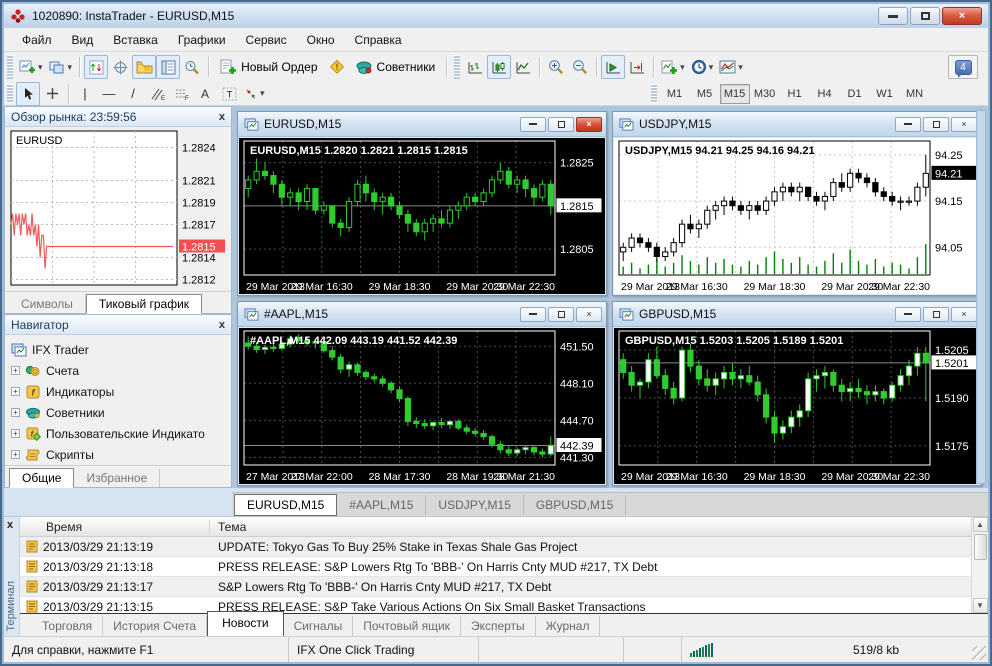  What do you see at coordinates (155, 626) in the screenshot?
I see `tab-account-history: История Счета` at bounding box center [155, 626].